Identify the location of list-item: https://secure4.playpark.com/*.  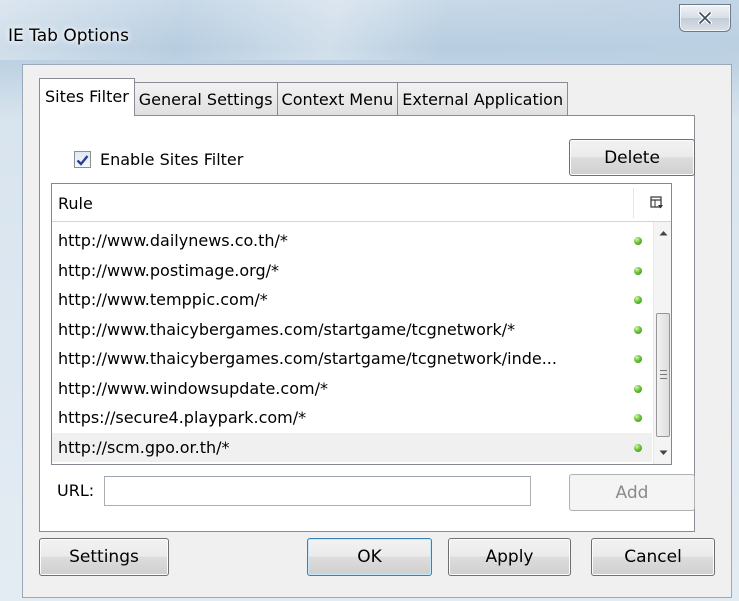
(352, 418).